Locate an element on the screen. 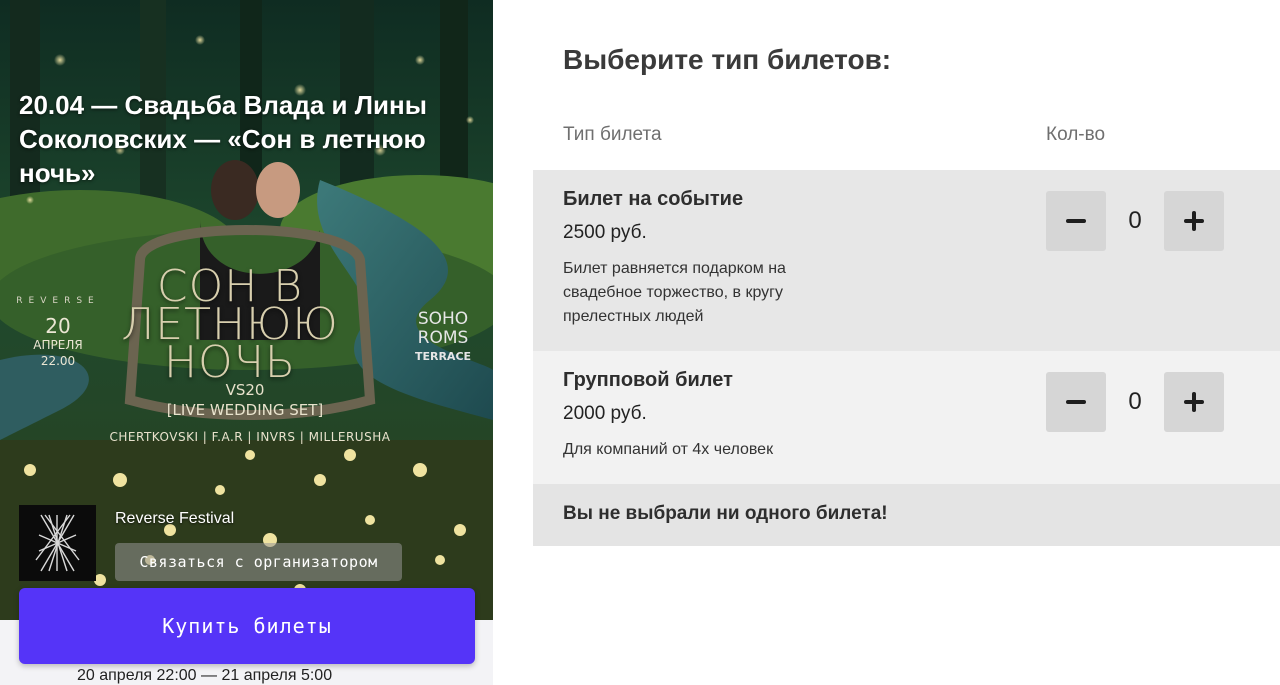 The image size is (1280, 685). ticket-name: Билет на событие is located at coordinates (653, 199).